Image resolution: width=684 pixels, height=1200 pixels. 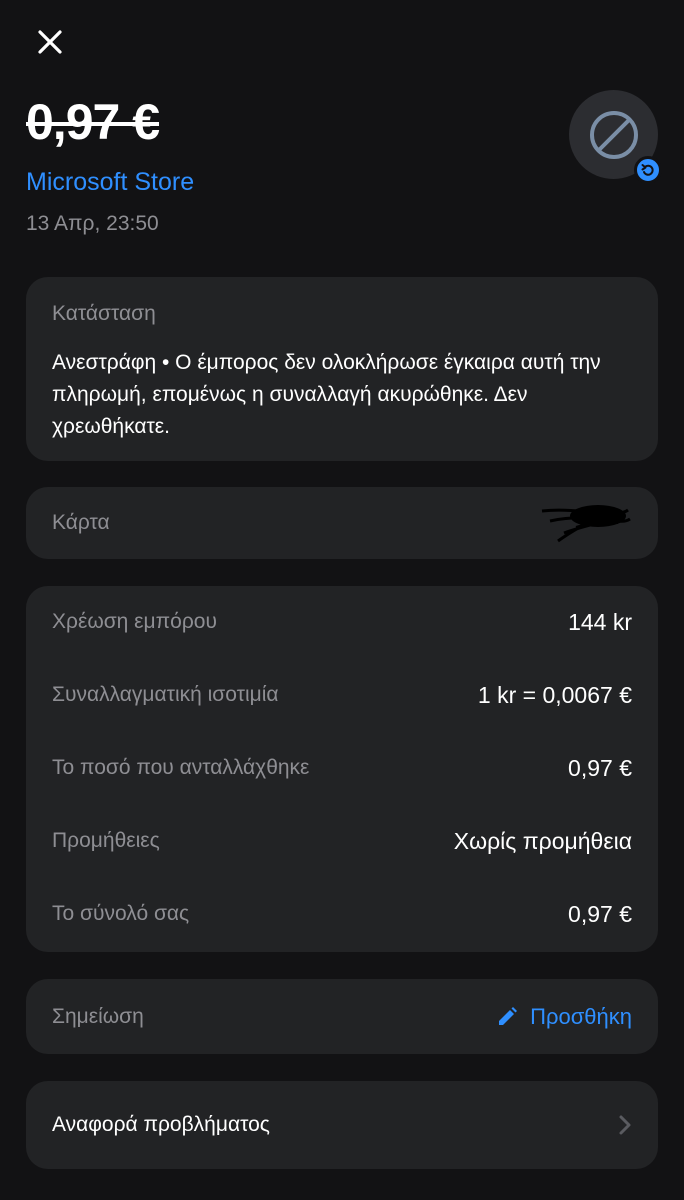 I want to click on detail-row-merchant-charge: Χρέωση εμπόρου 144 kr, so click(x=342, y=622).